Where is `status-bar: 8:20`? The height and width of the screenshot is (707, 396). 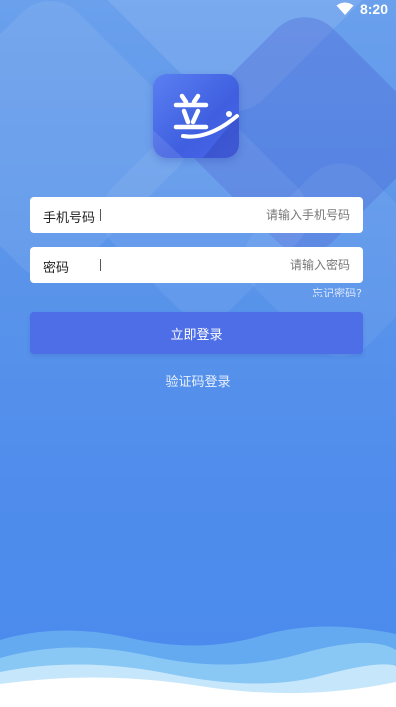 status-bar: 8:20 is located at coordinates (198, 10).